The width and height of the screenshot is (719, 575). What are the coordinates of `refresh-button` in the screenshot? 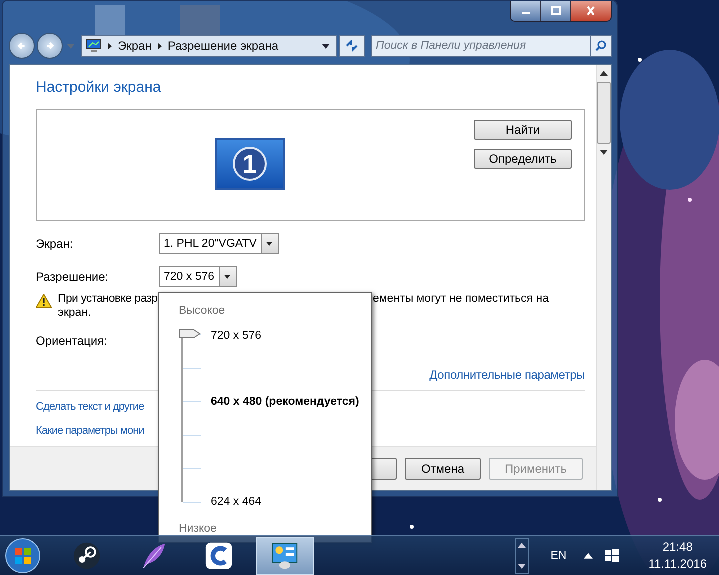 It's located at (352, 46).